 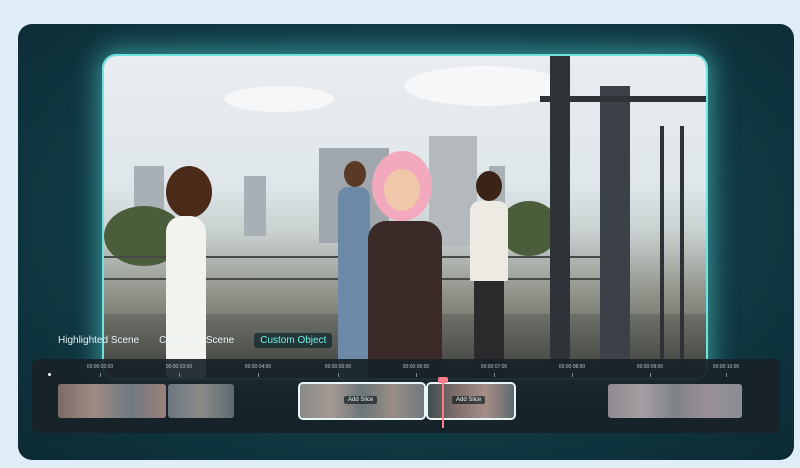 I want to click on timestamp-label: 00:00:05:00, so click(x=338, y=367).